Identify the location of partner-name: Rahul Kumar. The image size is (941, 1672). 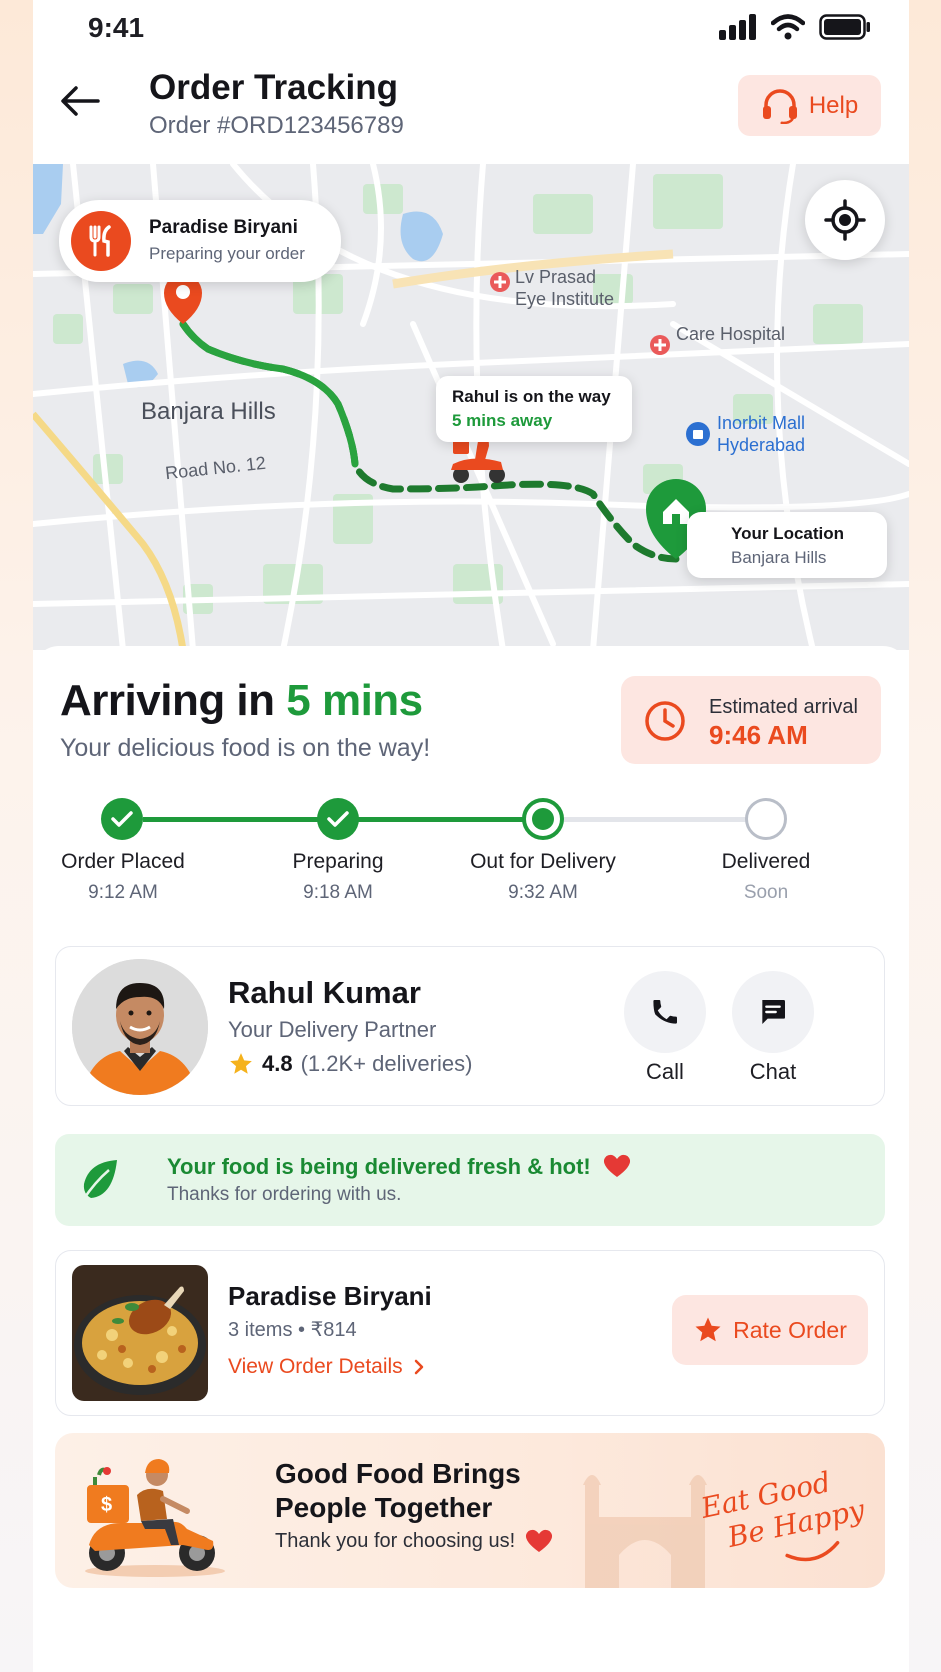
(324, 992).